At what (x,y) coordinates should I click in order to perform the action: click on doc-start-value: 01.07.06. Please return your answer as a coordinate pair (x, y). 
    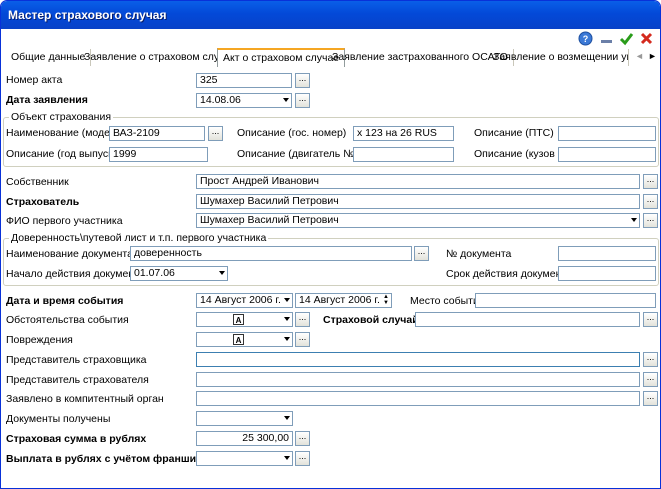
    Looking at the image, I should click on (154, 273).